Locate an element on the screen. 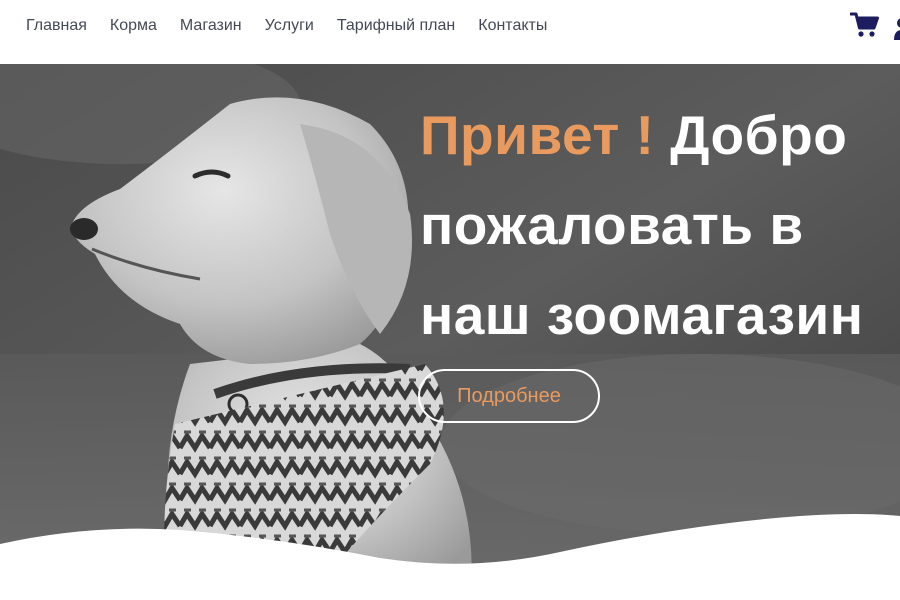  nav-item-food: Корма is located at coordinates (133, 26).